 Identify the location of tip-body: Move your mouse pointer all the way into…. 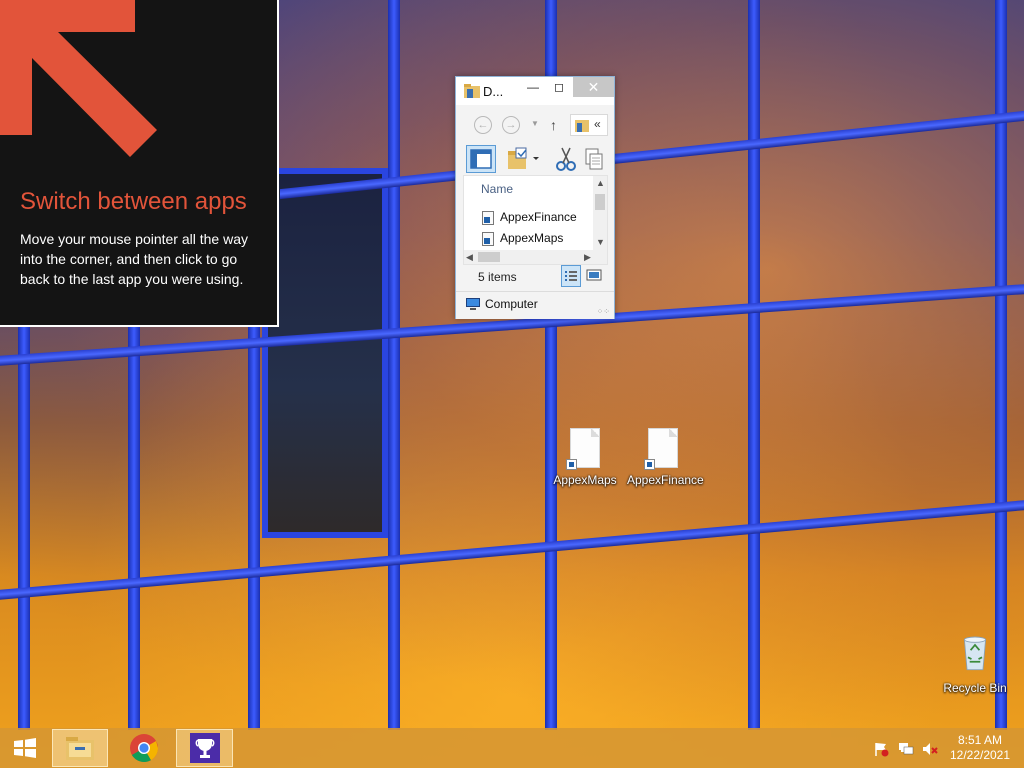
(134, 259).